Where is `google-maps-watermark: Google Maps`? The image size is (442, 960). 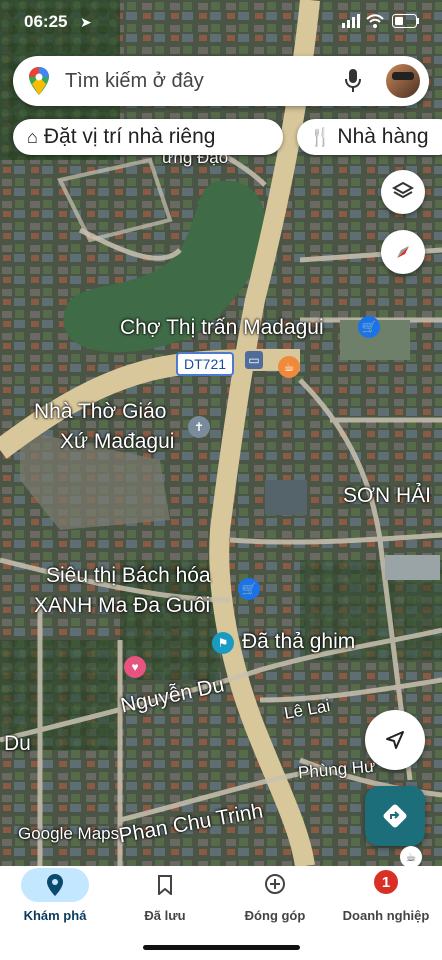
google-maps-watermark: Google Maps is located at coordinates (69, 833).